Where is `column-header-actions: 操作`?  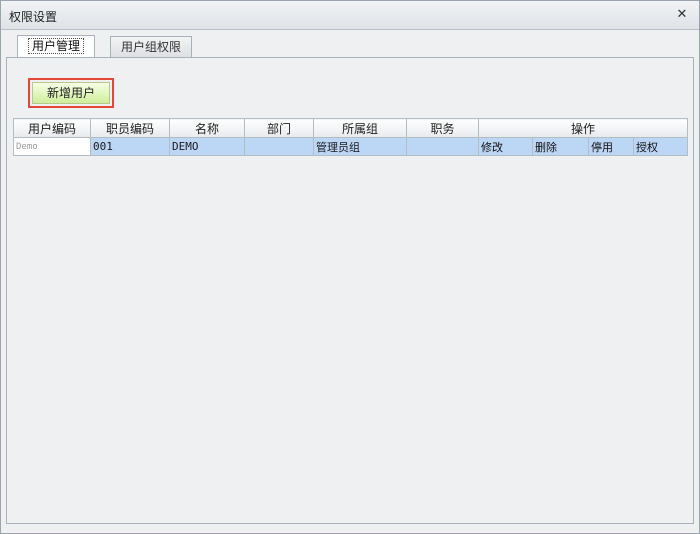
column-header-actions: 操作 is located at coordinates (583, 128).